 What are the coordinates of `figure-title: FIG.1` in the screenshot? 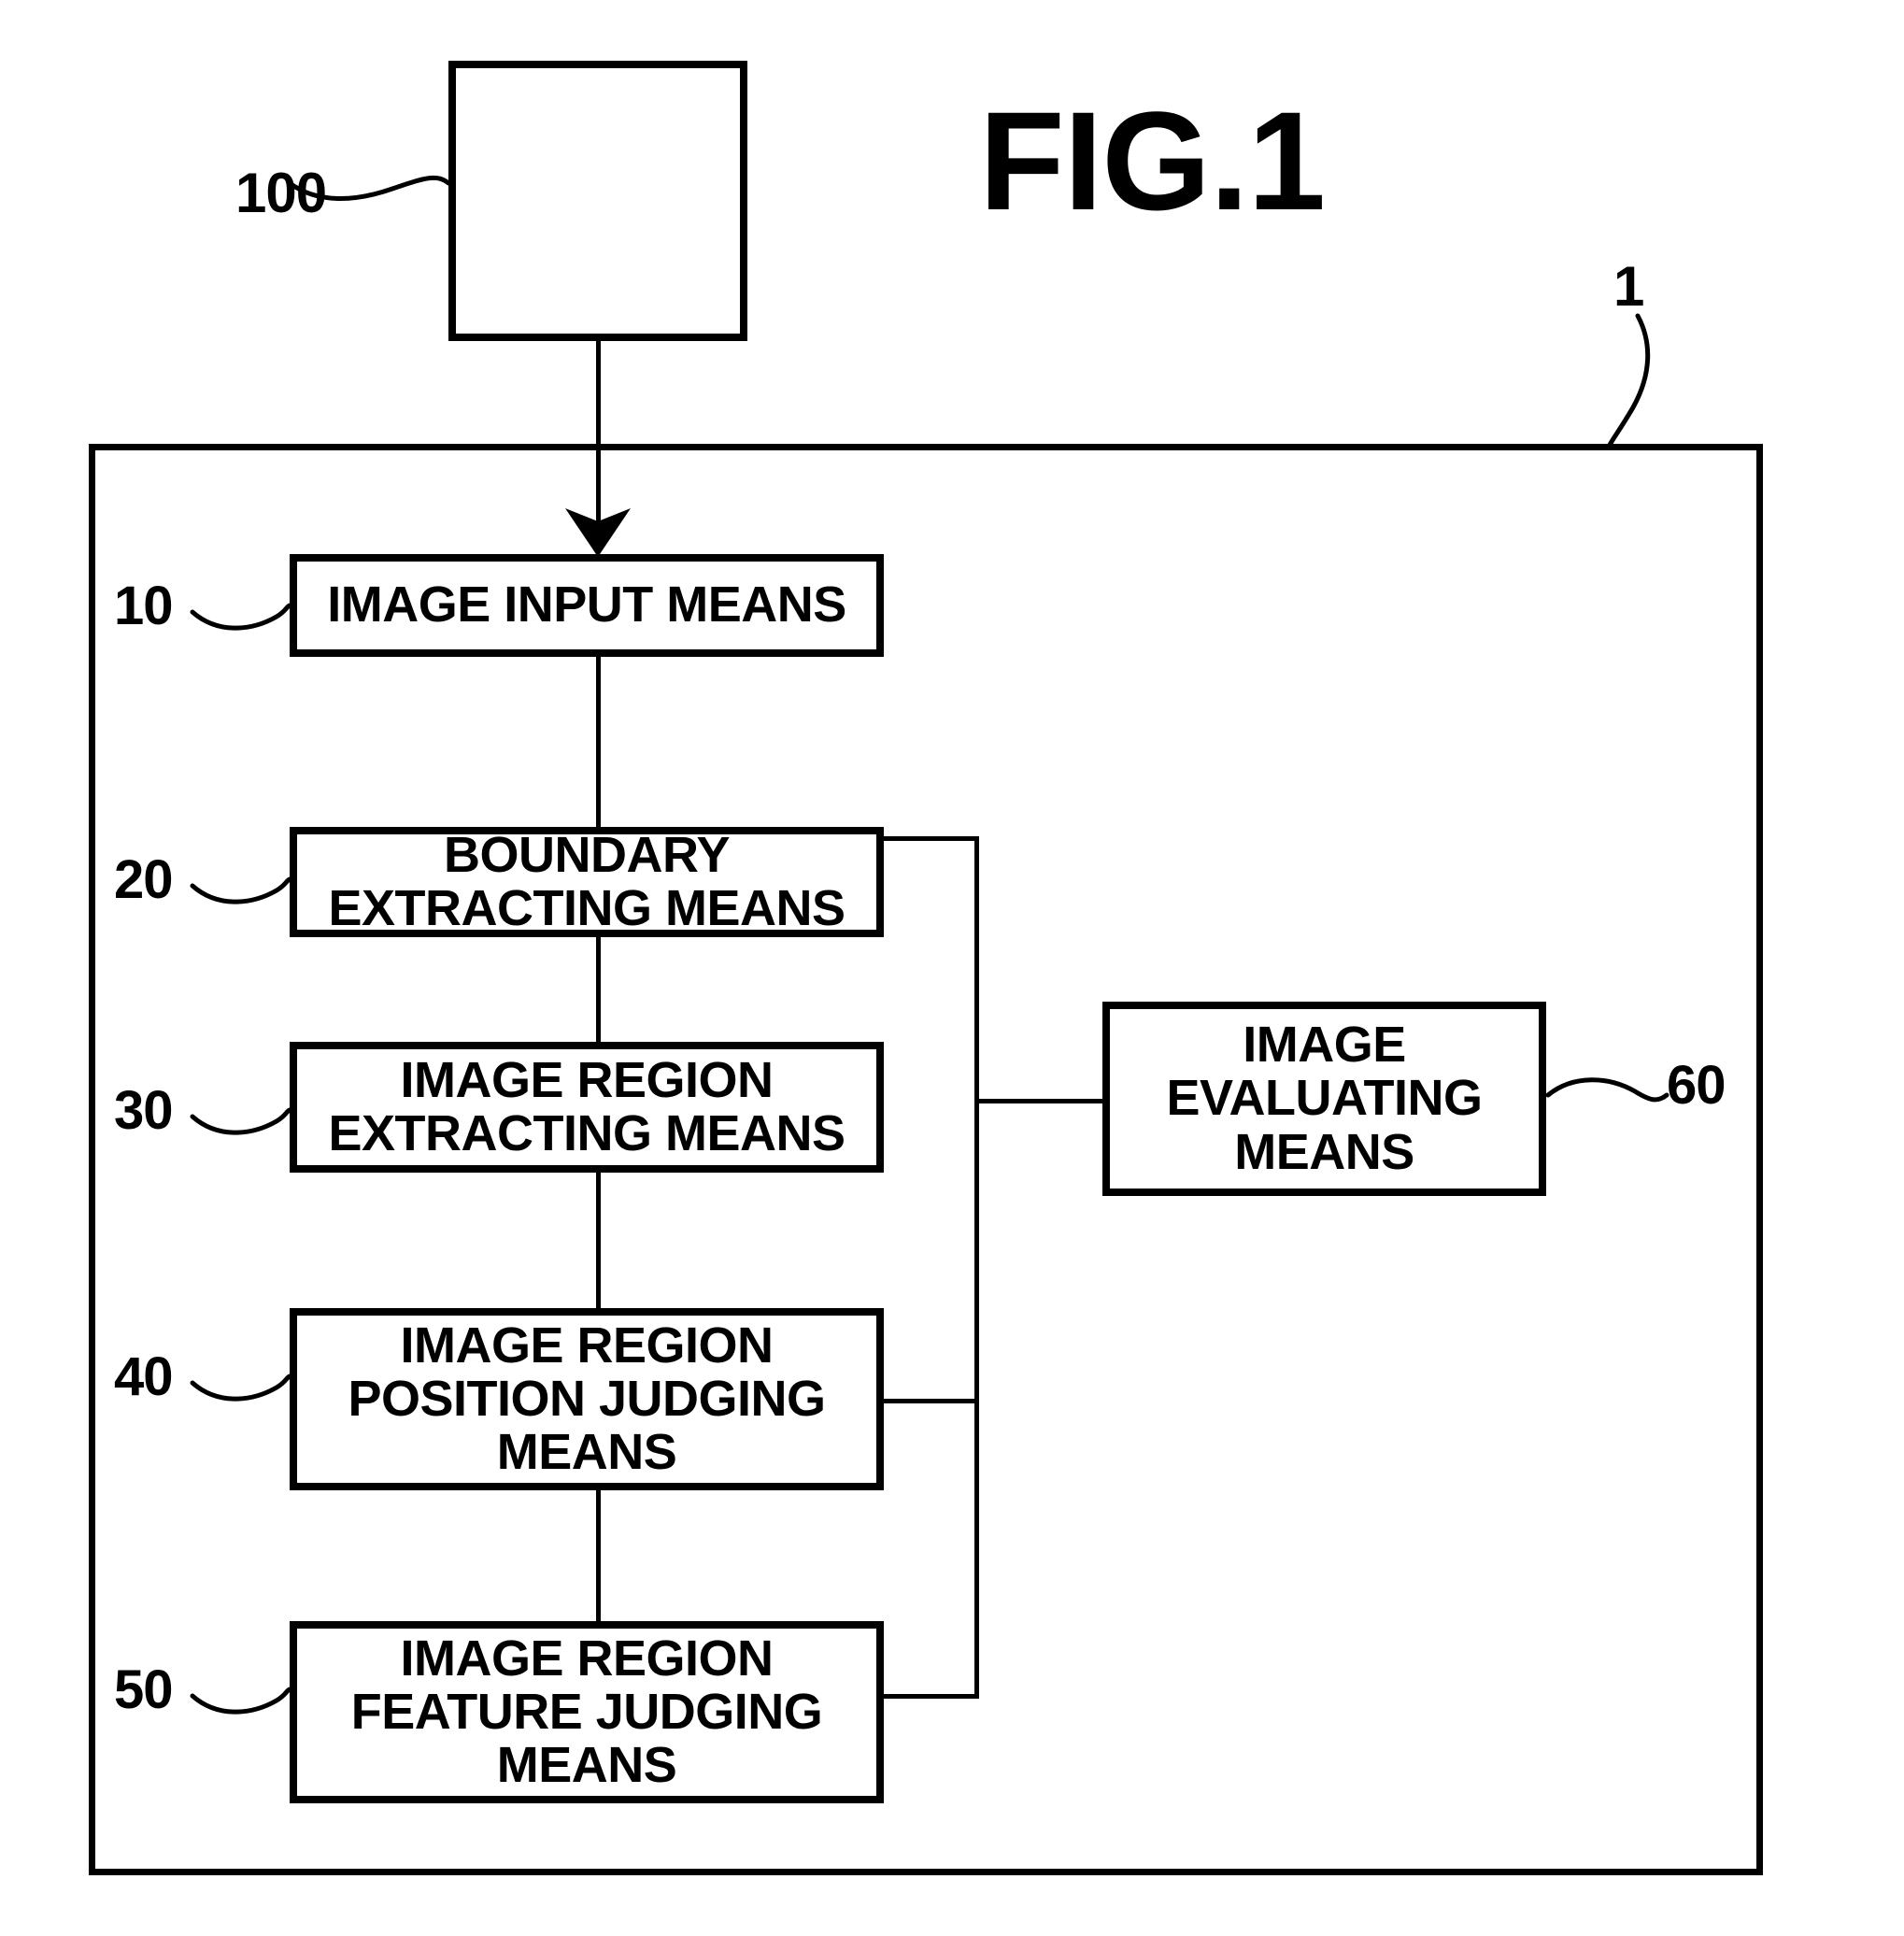 It's located at (1152, 161).